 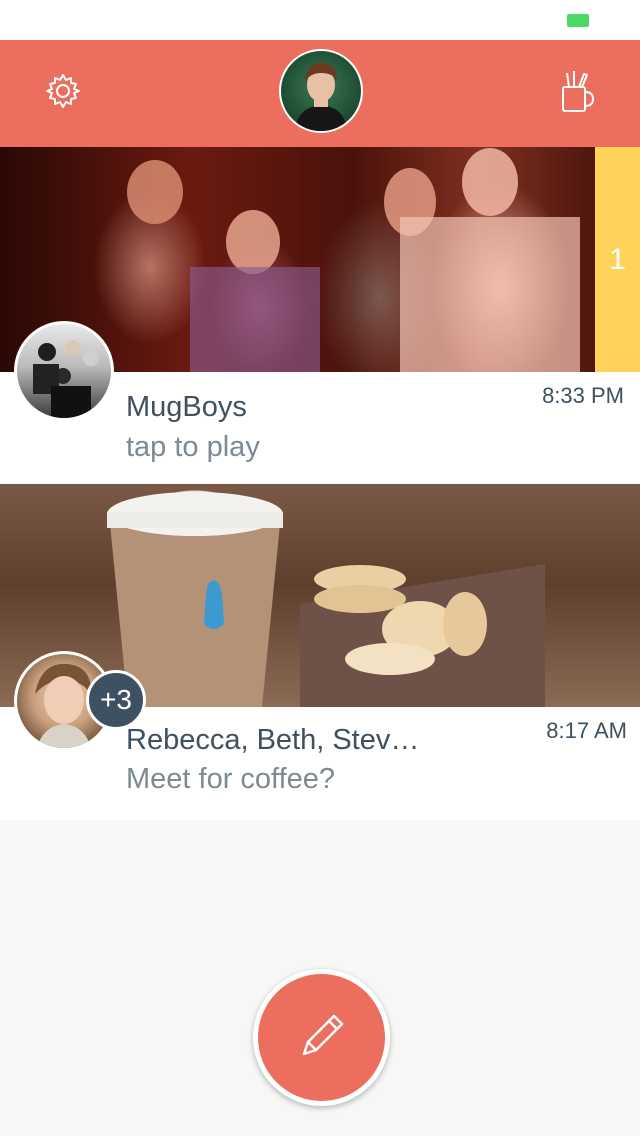 I want to click on unread-count-badge: 1, so click(x=617, y=259).